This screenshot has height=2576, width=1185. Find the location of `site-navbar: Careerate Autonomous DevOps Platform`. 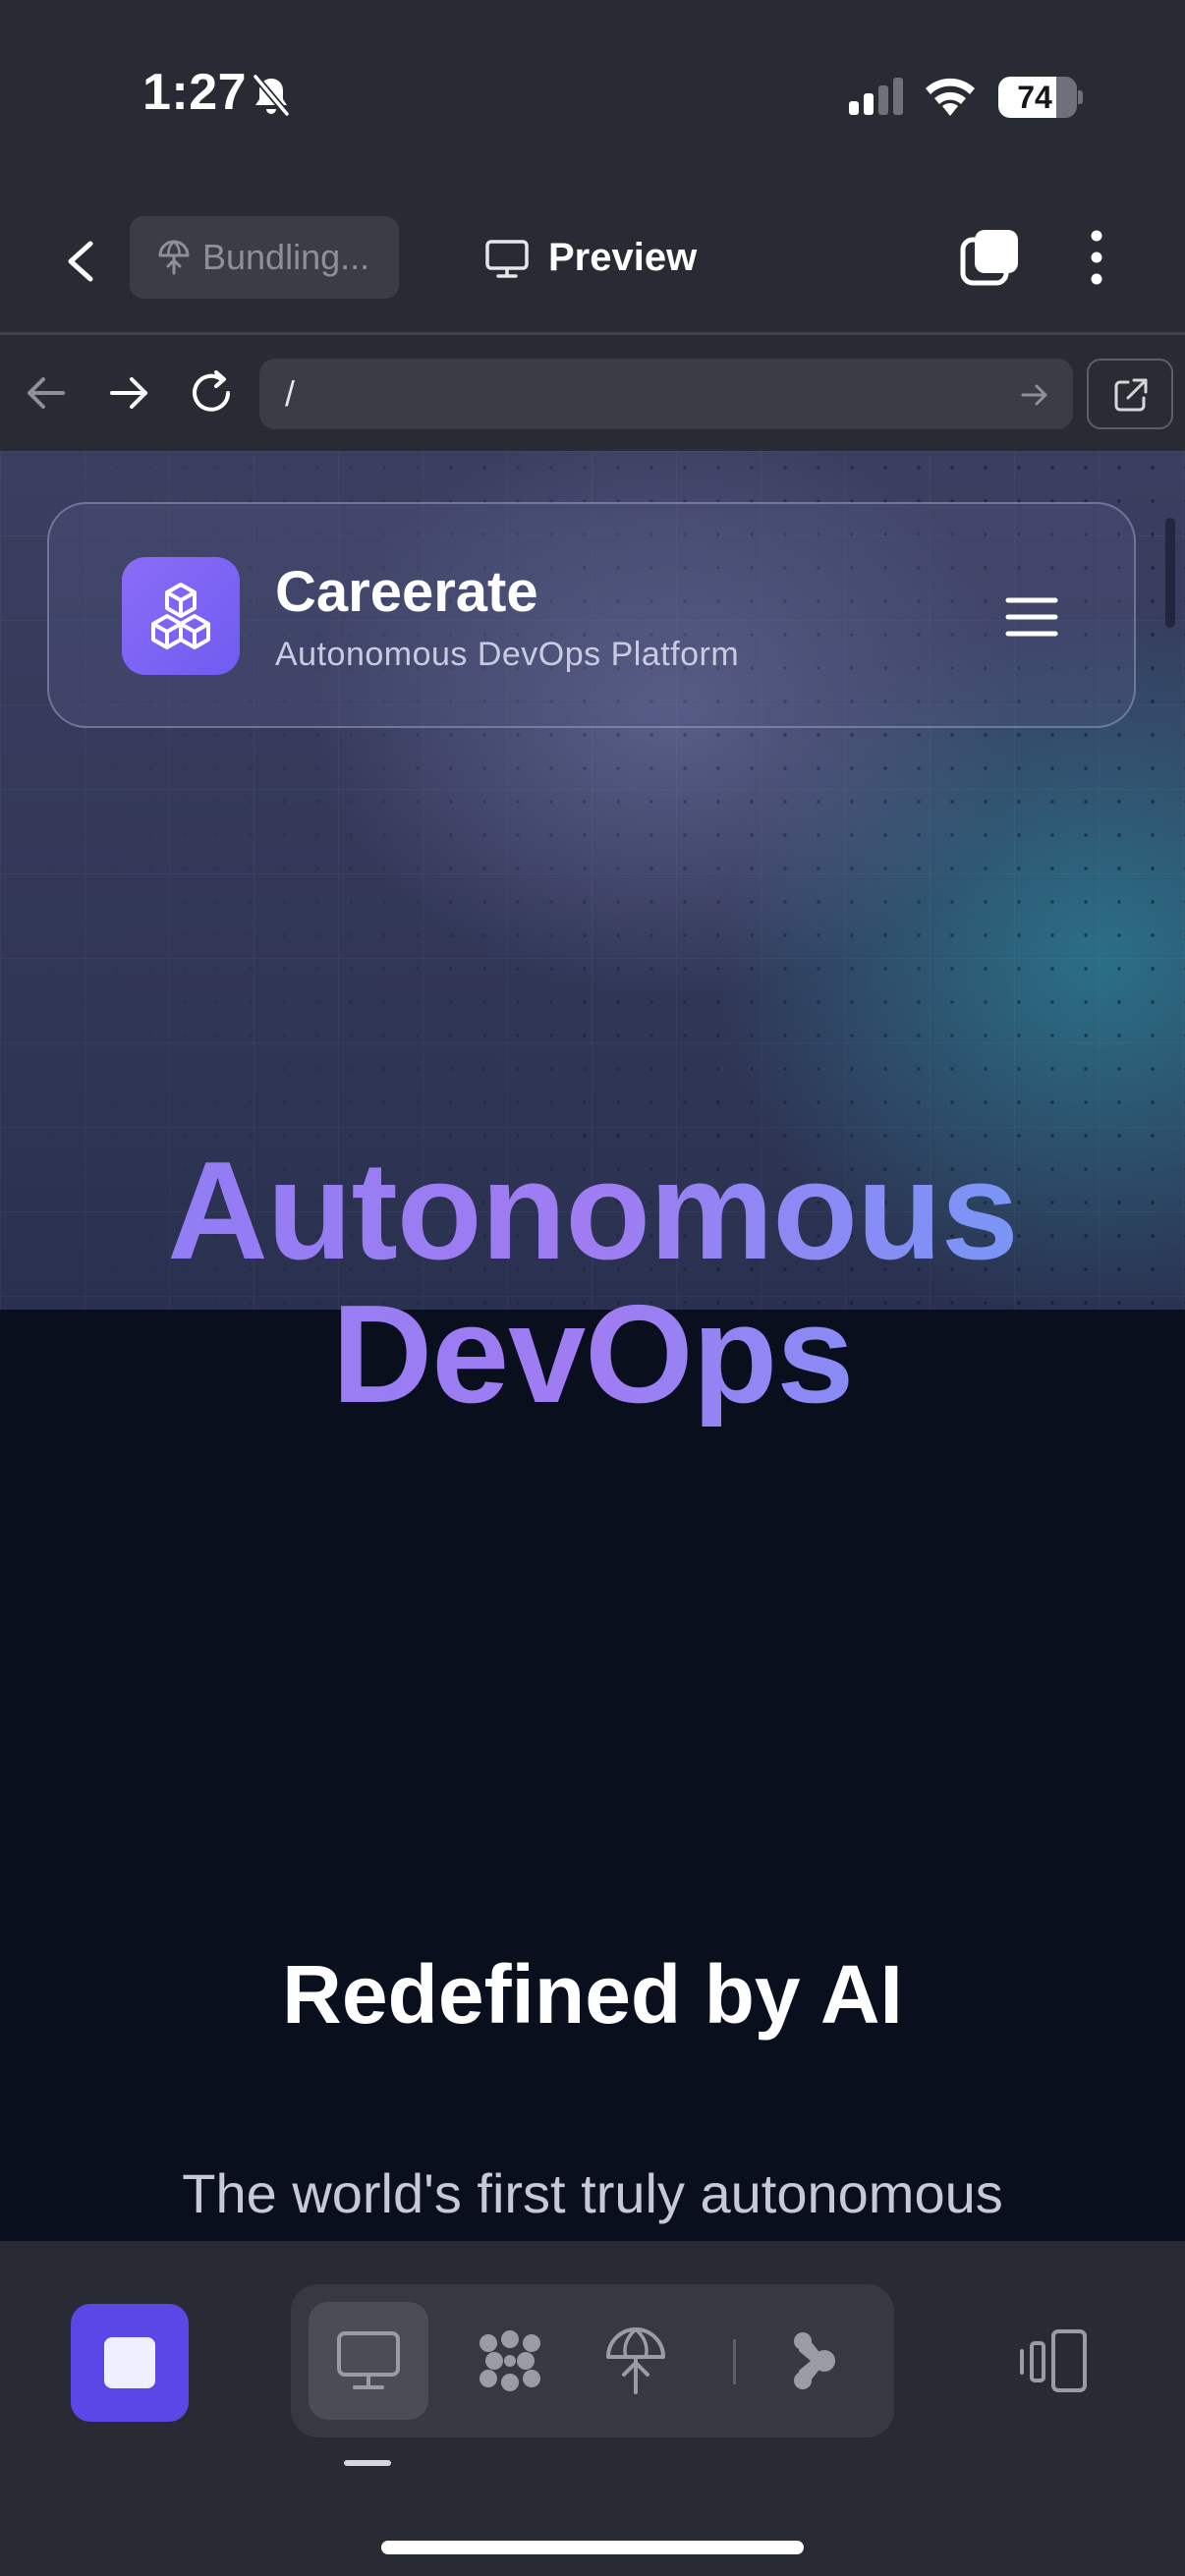

site-navbar: Careerate Autonomous DevOps Platform is located at coordinates (592, 615).